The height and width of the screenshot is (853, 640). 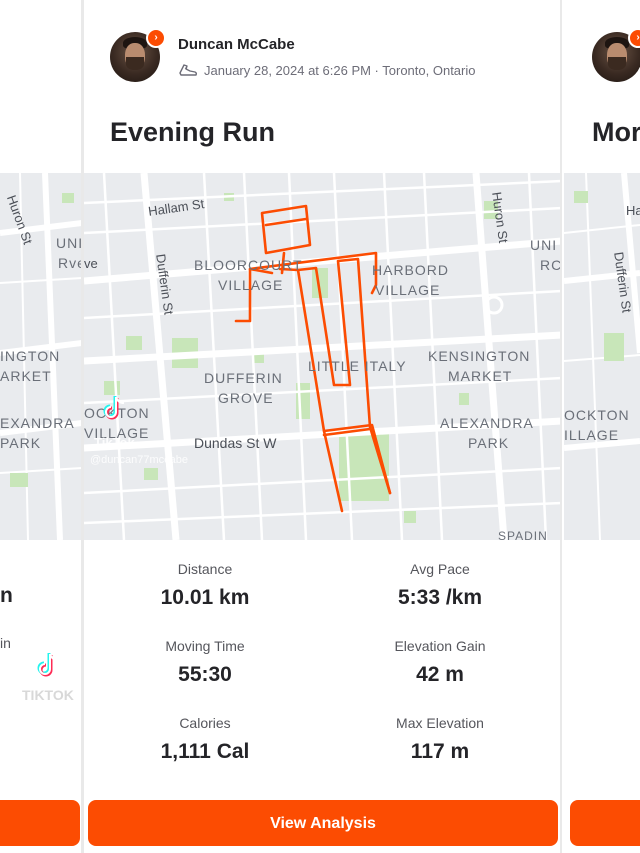 What do you see at coordinates (440, 646) in the screenshot?
I see `stat-label-elevation-gain: Elevation Gain` at bounding box center [440, 646].